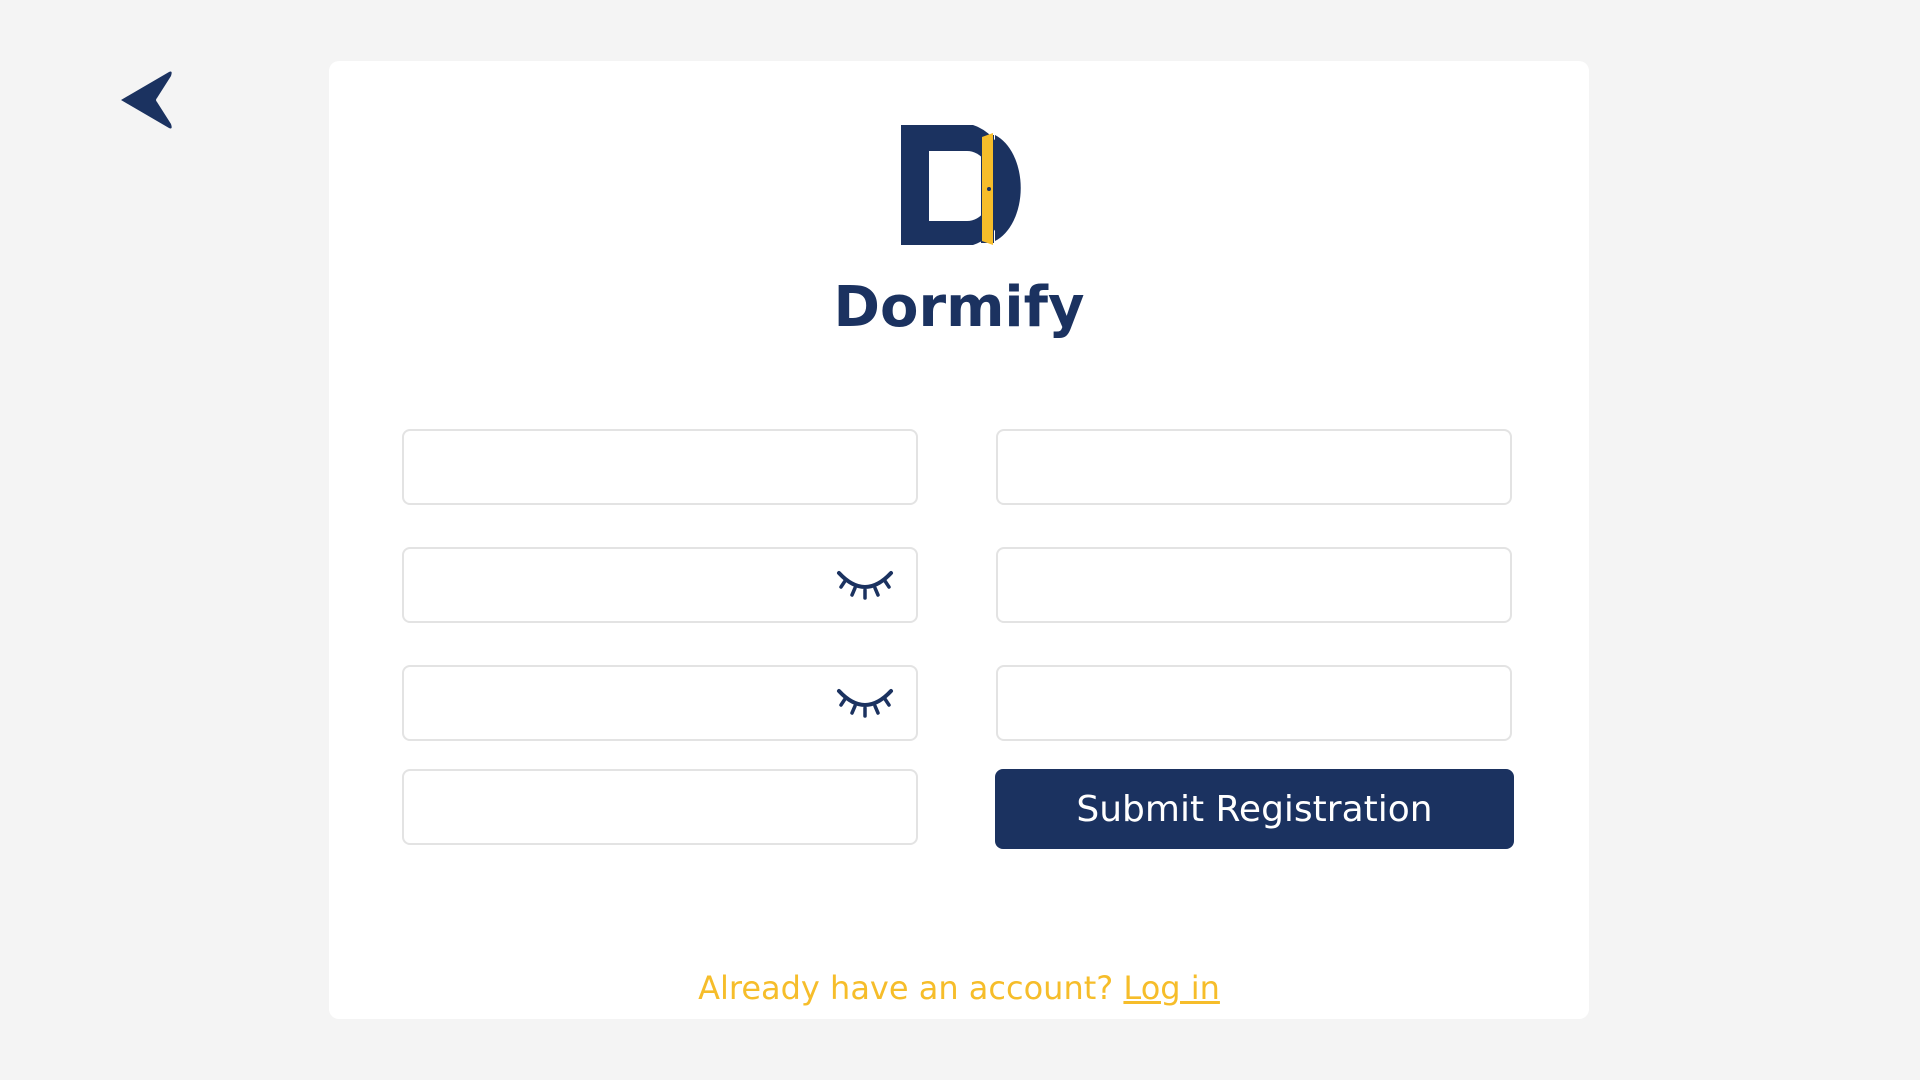 The width and height of the screenshot is (1920, 1080). I want to click on login-link: Log in, so click(1171, 988).